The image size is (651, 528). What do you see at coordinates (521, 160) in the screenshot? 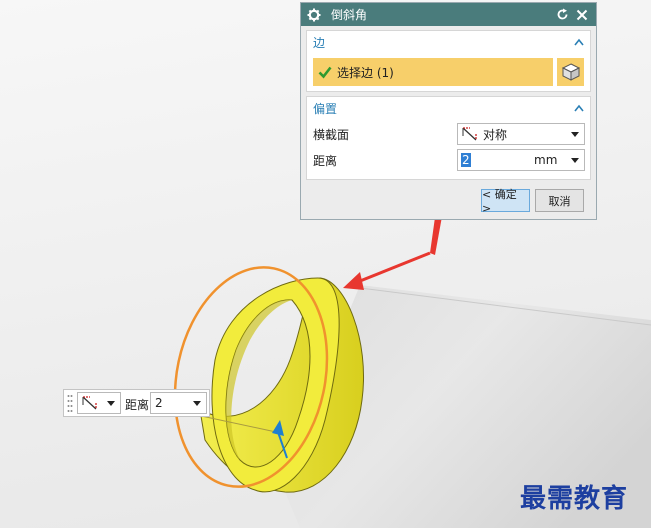
I see `distance-input: 2 mm` at bounding box center [521, 160].